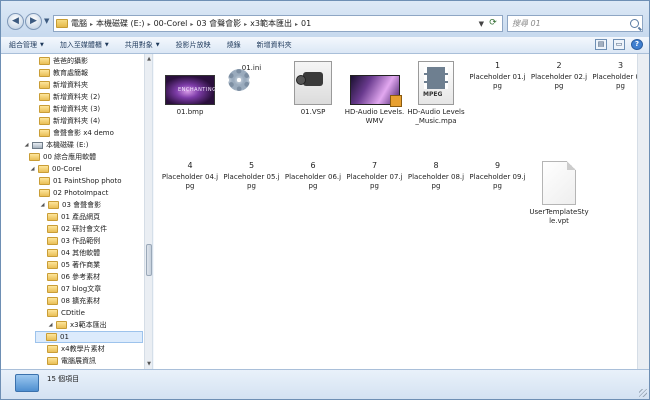  I want to click on nav-tree-item: 08 擴充素材, so click(73, 301).